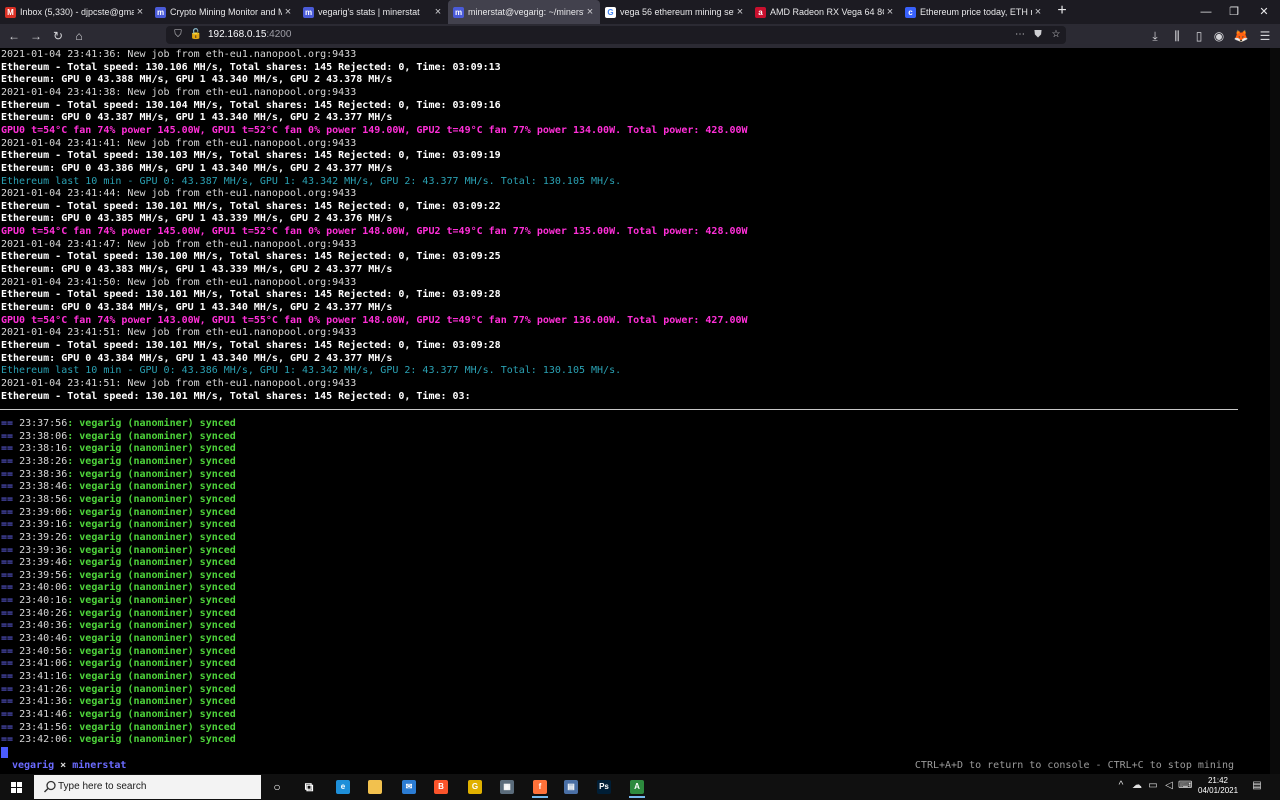  What do you see at coordinates (79, 36) in the screenshot?
I see `home-icon: ⌂` at bounding box center [79, 36].